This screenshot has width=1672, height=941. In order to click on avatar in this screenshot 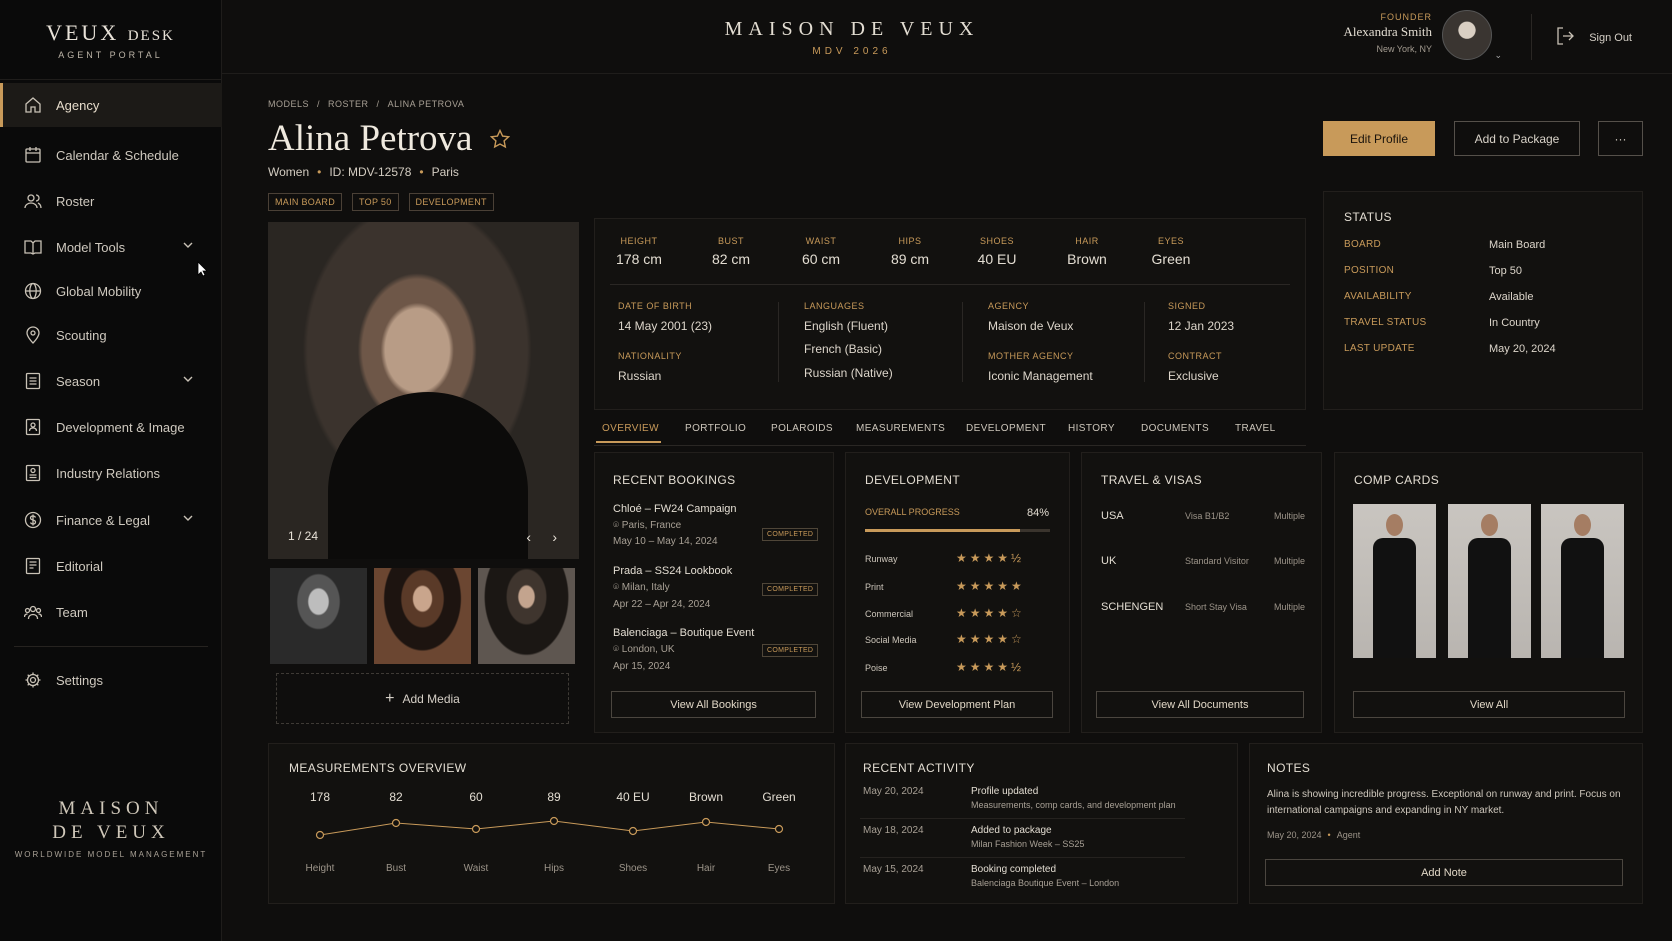, I will do `click(1467, 35)`.